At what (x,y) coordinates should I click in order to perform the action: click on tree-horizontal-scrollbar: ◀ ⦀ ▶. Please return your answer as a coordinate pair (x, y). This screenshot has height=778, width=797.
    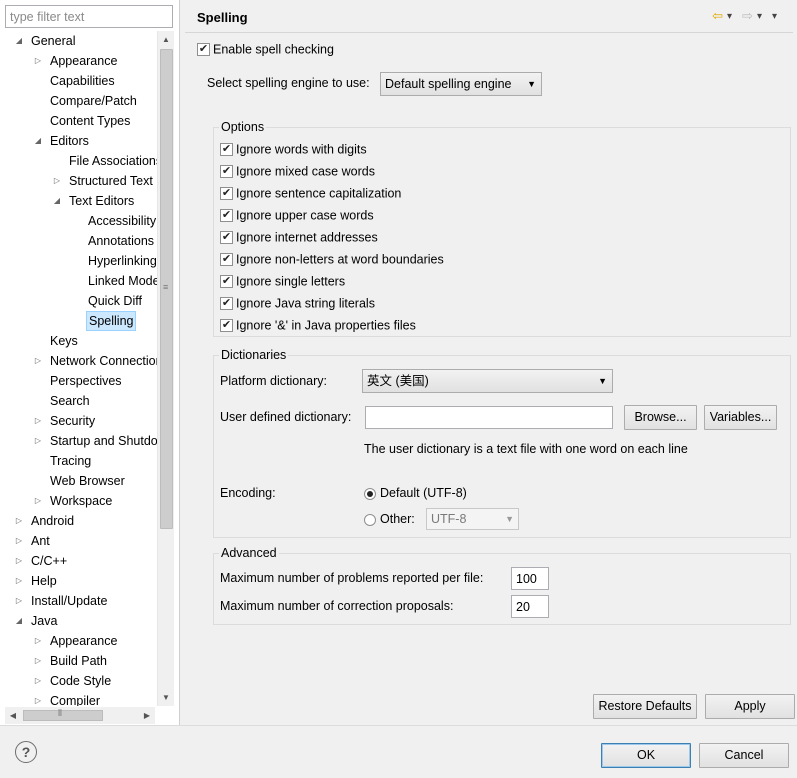
    Looking at the image, I should click on (80, 715).